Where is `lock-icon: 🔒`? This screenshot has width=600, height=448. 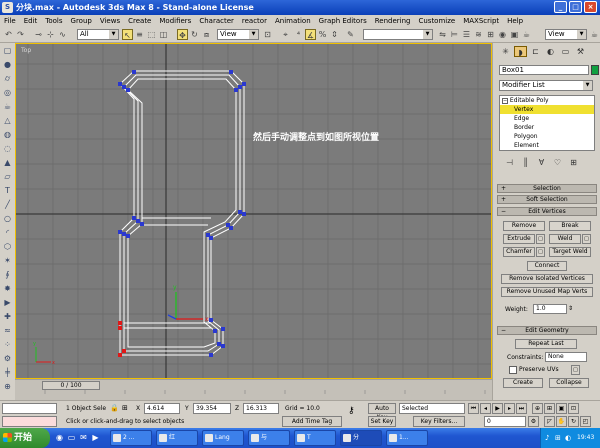
lock-icon: 🔒 is located at coordinates (114, 408).